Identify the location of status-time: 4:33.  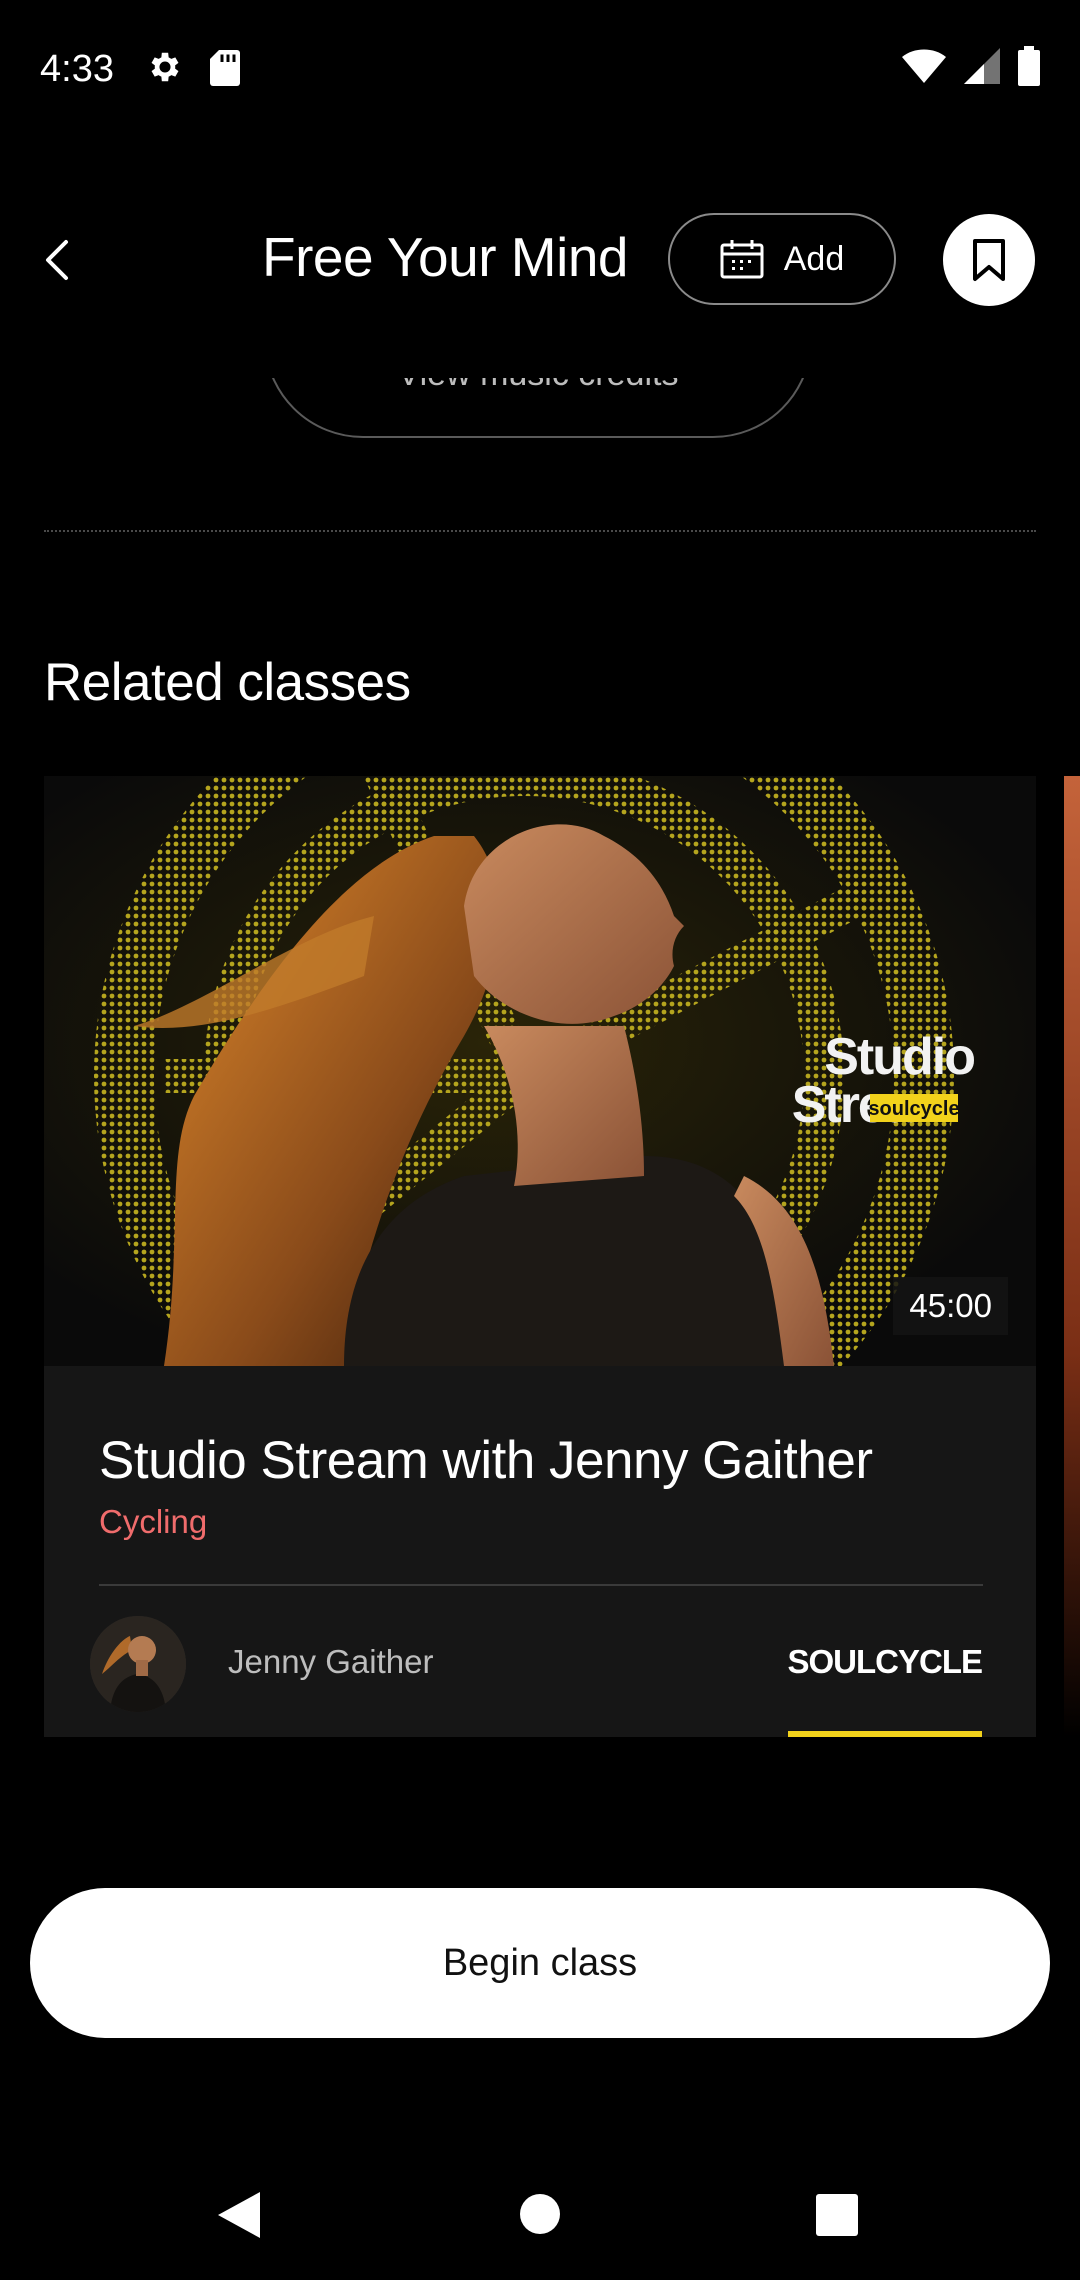
(77, 69).